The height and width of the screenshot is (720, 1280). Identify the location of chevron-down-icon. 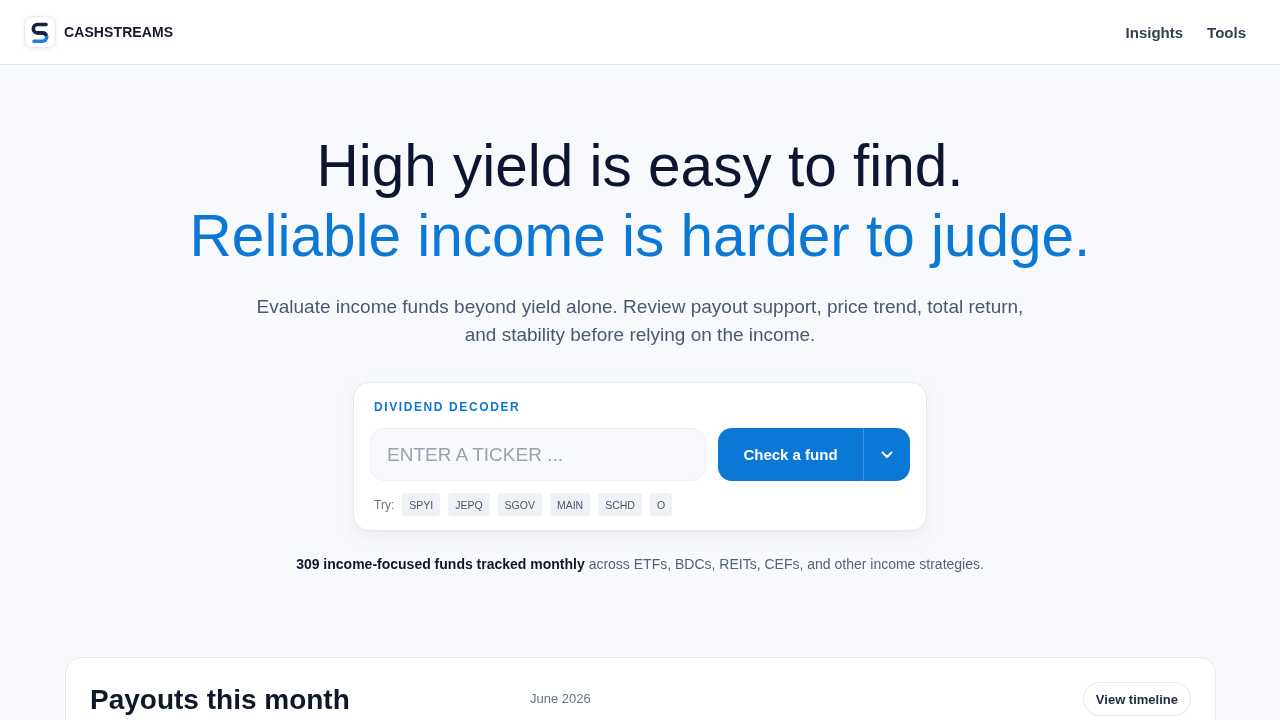
(887, 454).